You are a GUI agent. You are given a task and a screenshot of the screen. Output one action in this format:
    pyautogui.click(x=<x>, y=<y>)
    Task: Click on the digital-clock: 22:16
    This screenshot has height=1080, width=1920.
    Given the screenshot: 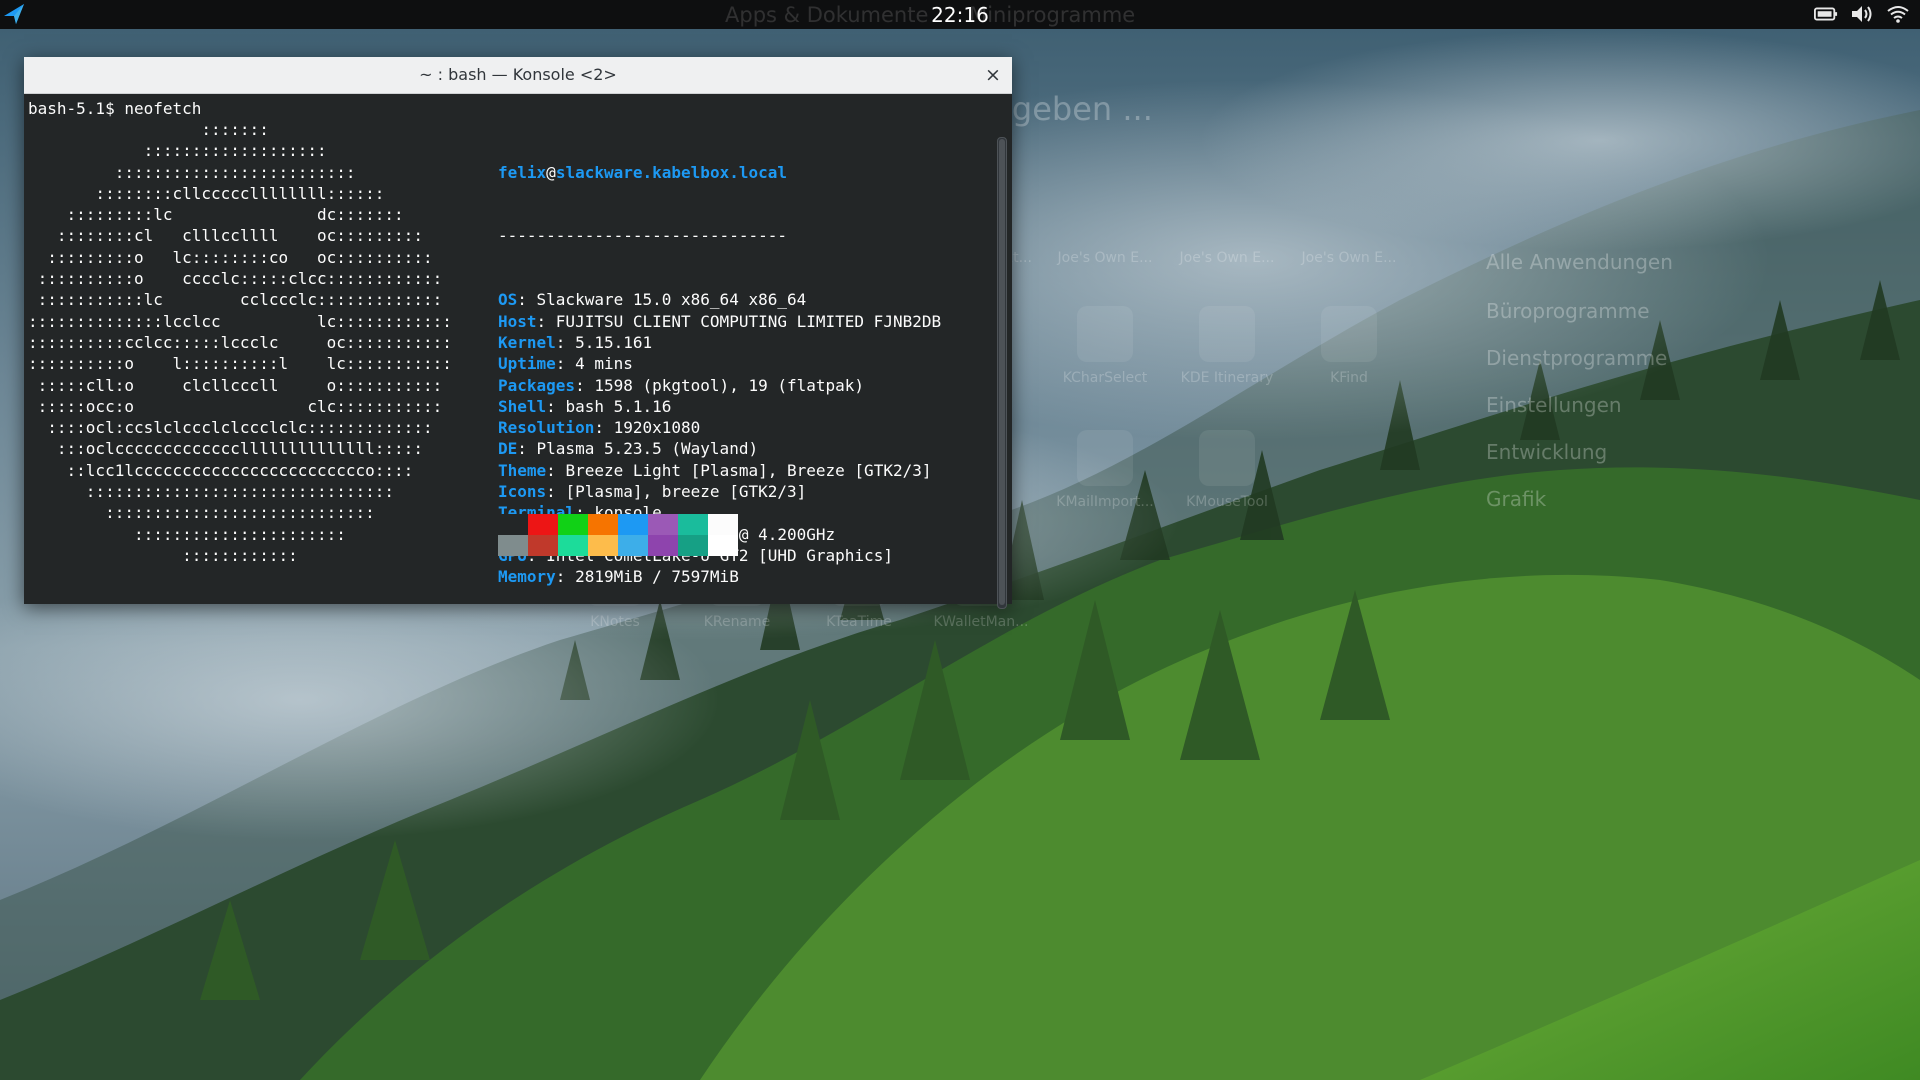 What is the action you would take?
    pyautogui.click(x=960, y=15)
    